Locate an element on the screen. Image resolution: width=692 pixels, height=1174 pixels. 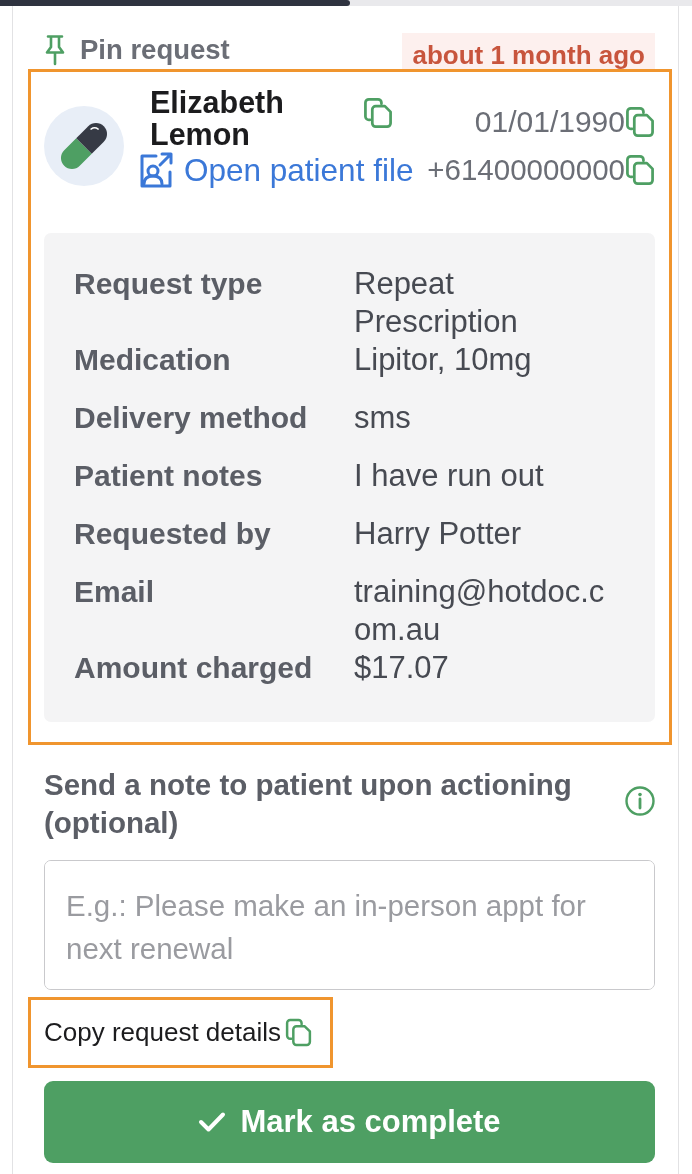
info-icon is located at coordinates (640, 801).